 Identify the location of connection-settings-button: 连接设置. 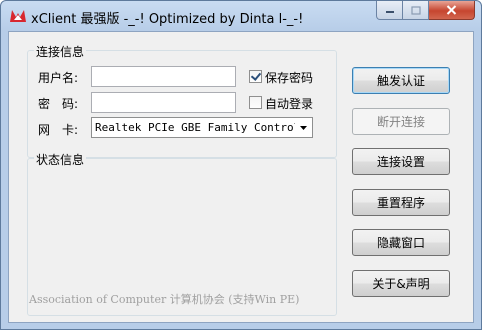
(401, 161).